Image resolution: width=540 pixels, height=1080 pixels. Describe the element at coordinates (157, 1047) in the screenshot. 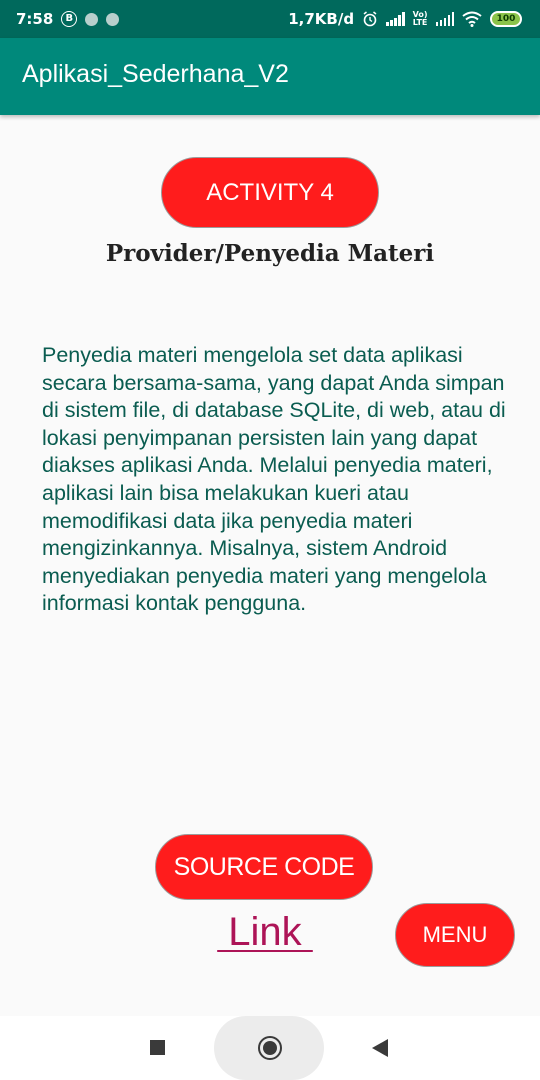

I see `recent-apps-icon` at that location.